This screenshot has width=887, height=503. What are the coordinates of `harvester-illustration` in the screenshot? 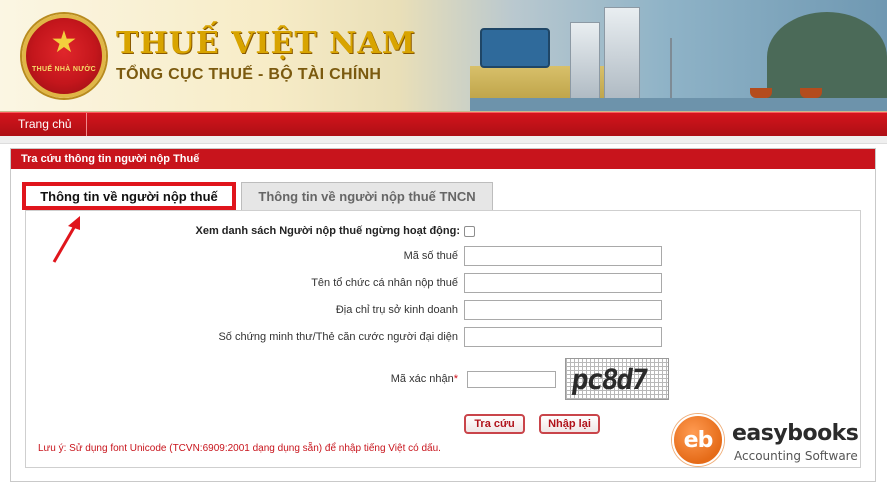 It's located at (515, 48).